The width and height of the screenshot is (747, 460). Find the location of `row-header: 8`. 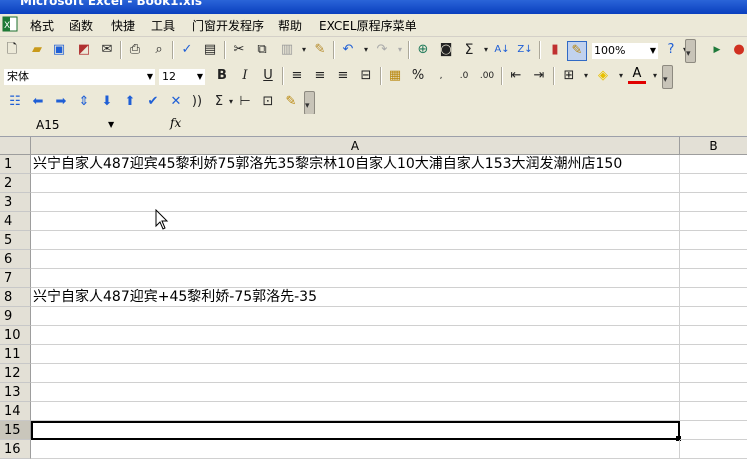

row-header: 8 is located at coordinates (15, 297).